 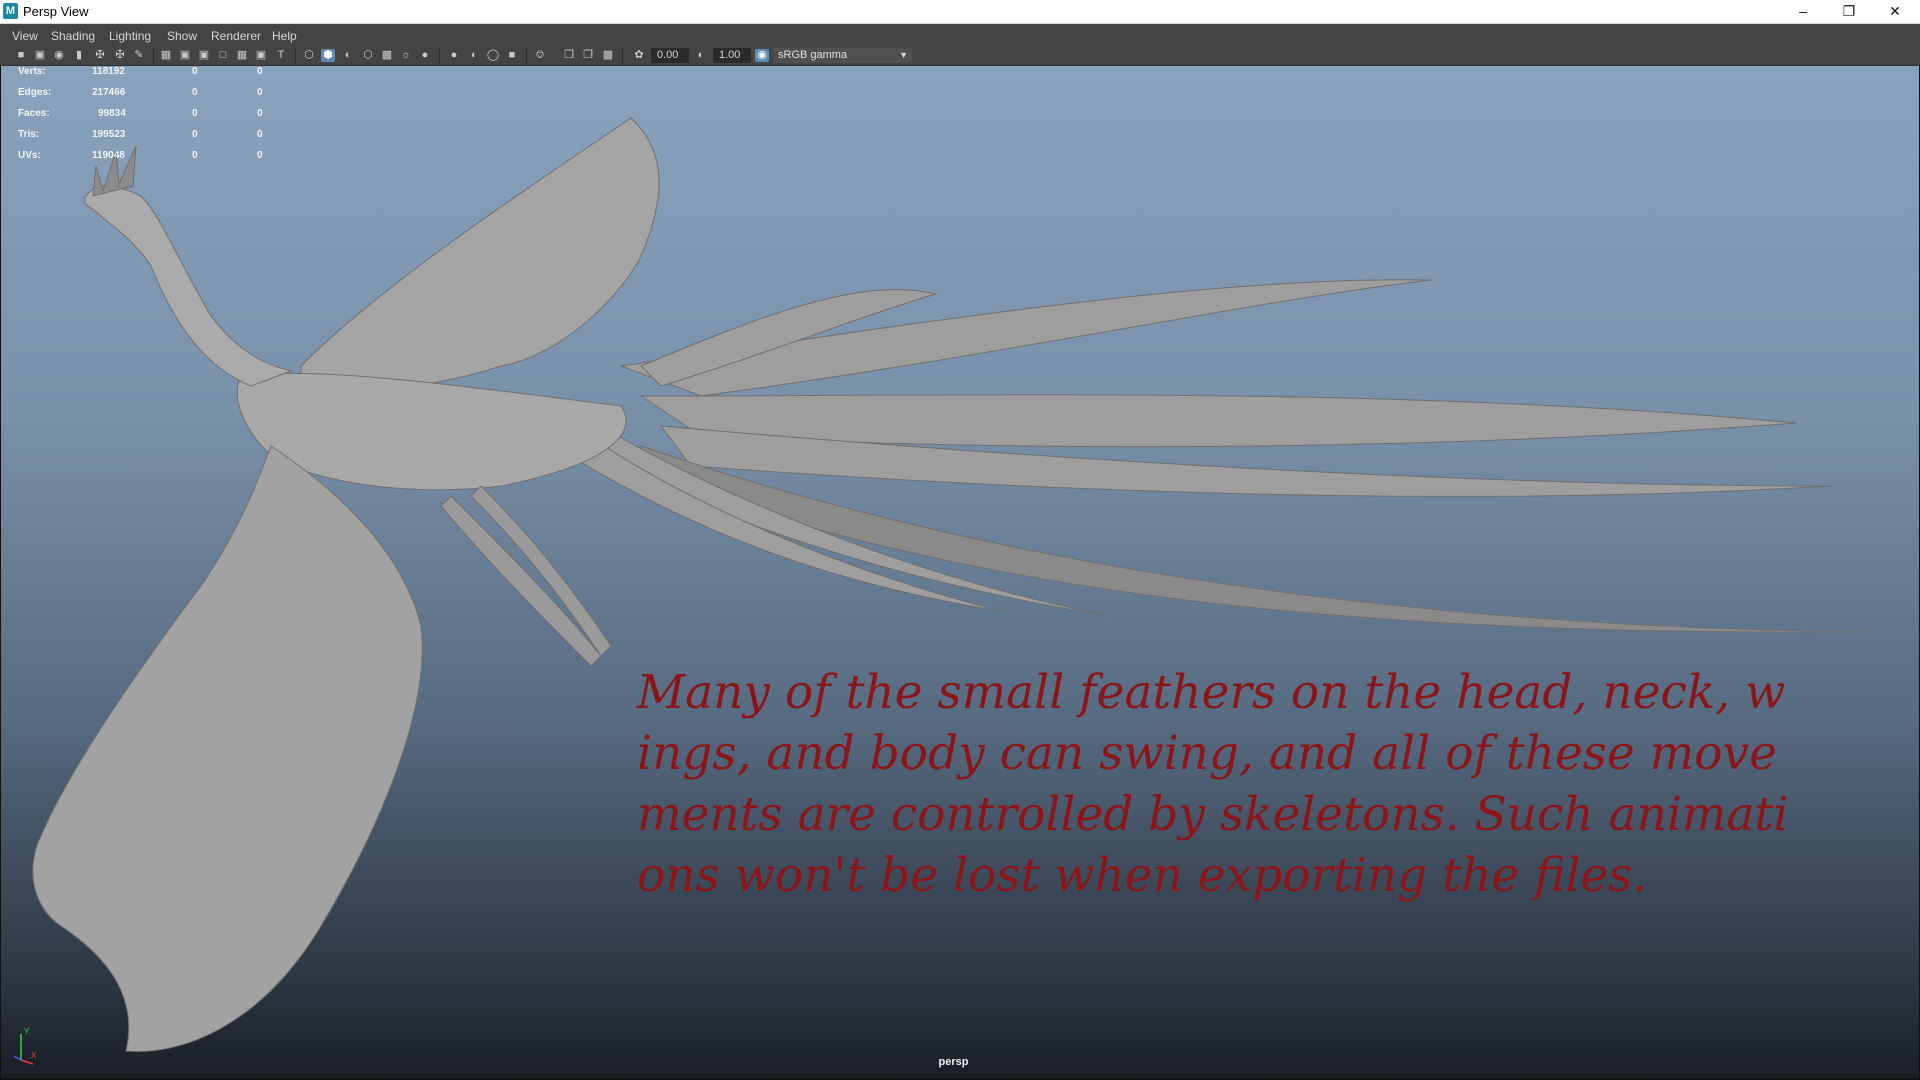 I want to click on menu-renderer: Renderer, so click(x=236, y=36).